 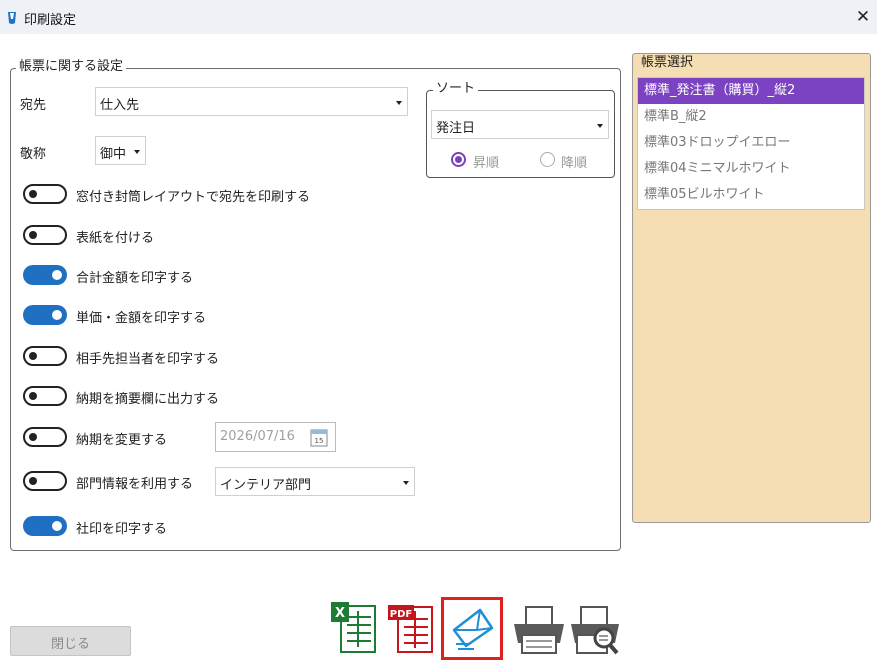 What do you see at coordinates (574, 163) in the screenshot?
I see `sort-descending-label: 降順` at bounding box center [574, 163].